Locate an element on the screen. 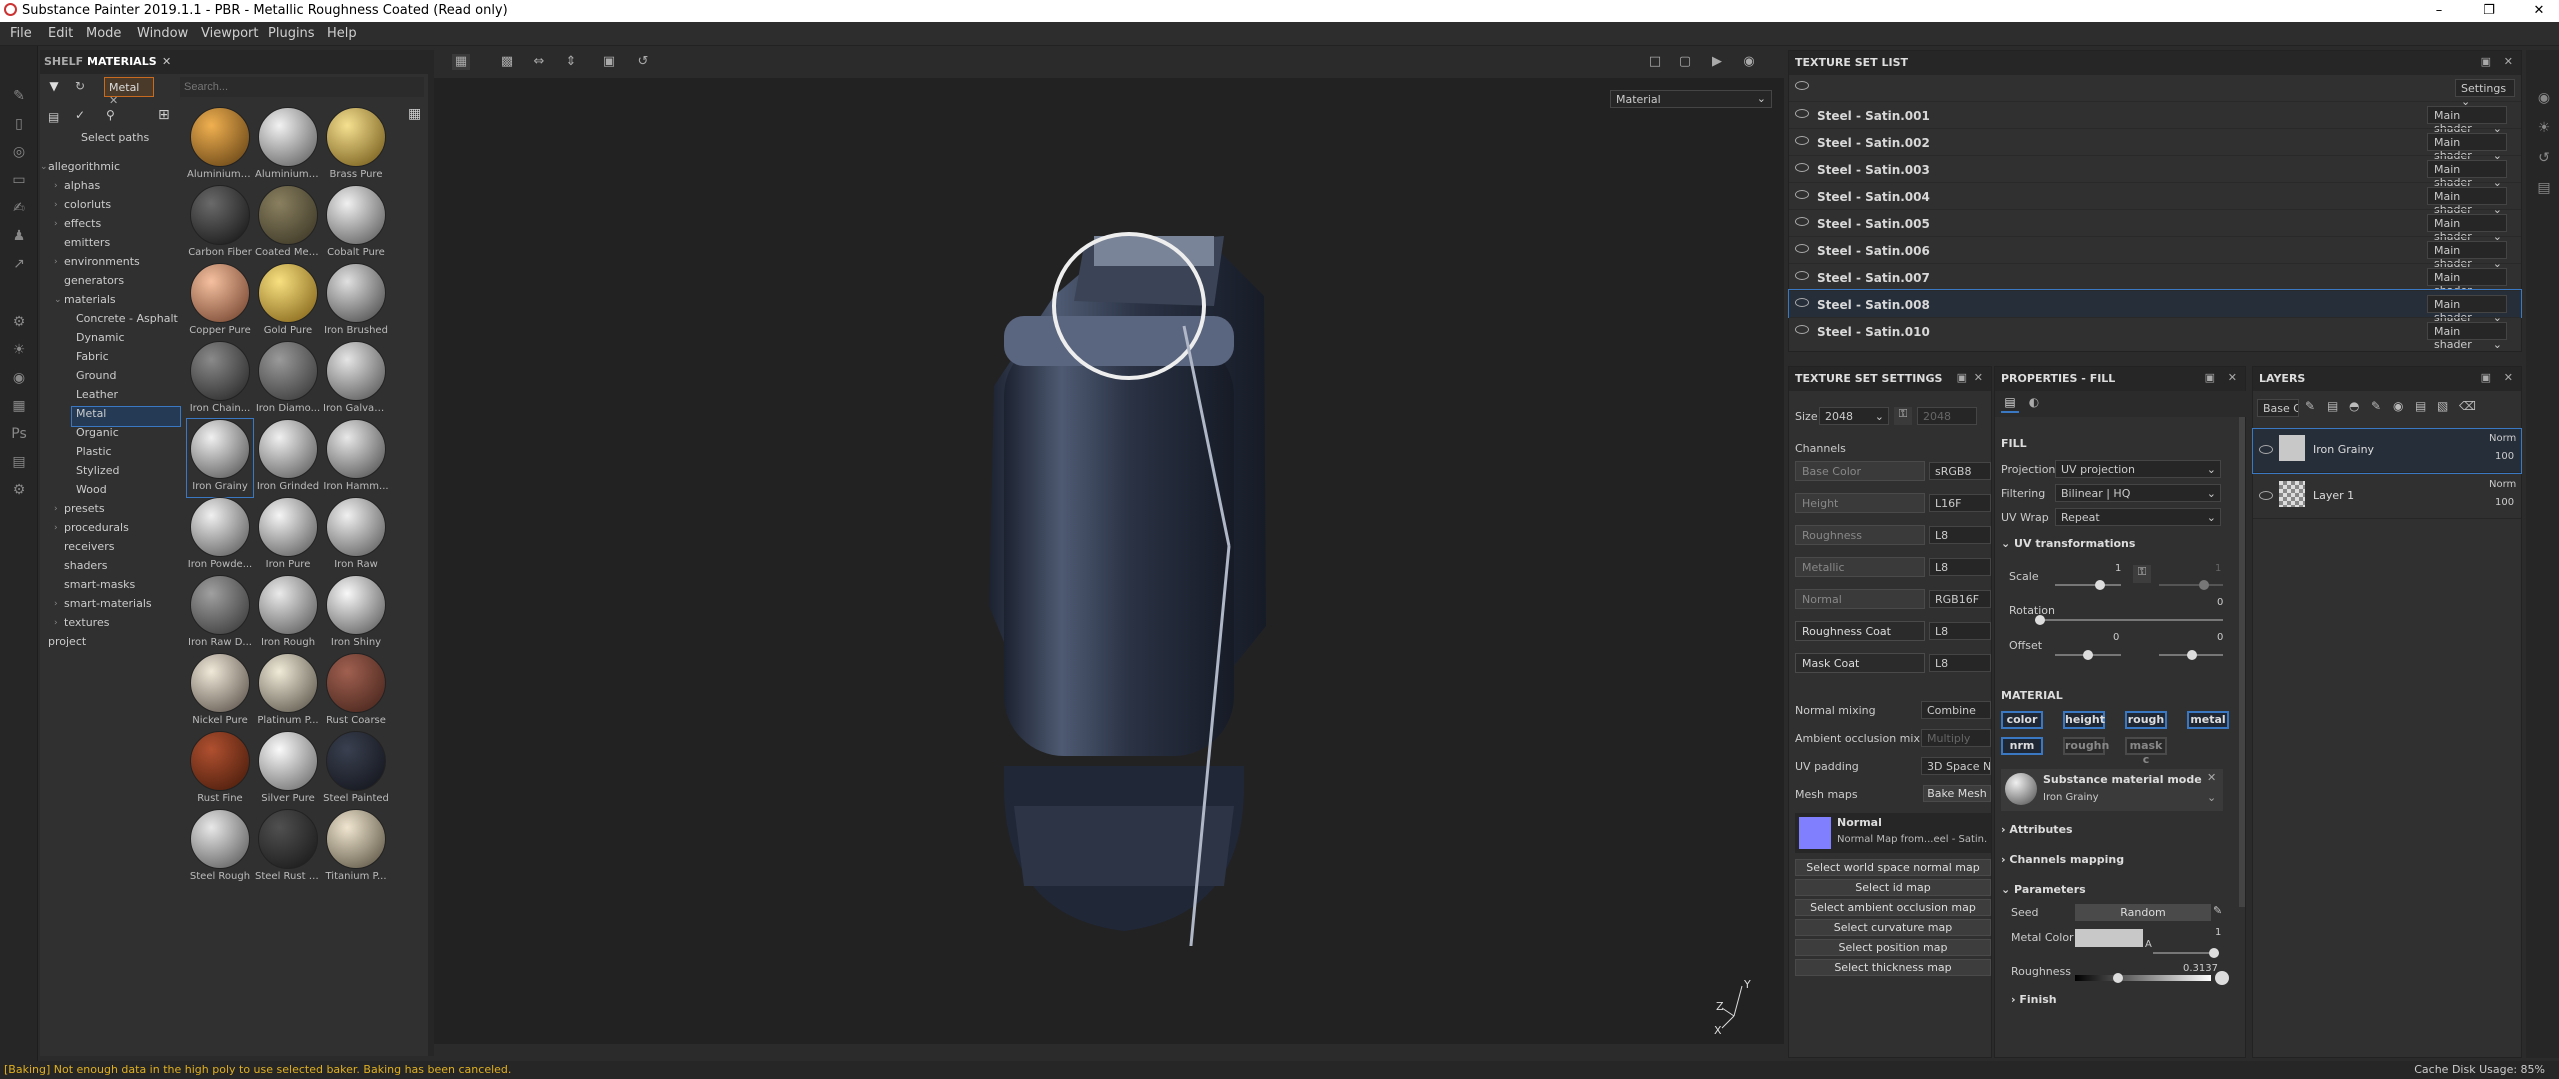 Image resolution: width=2559 pixels, height=1079 pixels. tree-item: › textures is located at coordinates (111, 625).